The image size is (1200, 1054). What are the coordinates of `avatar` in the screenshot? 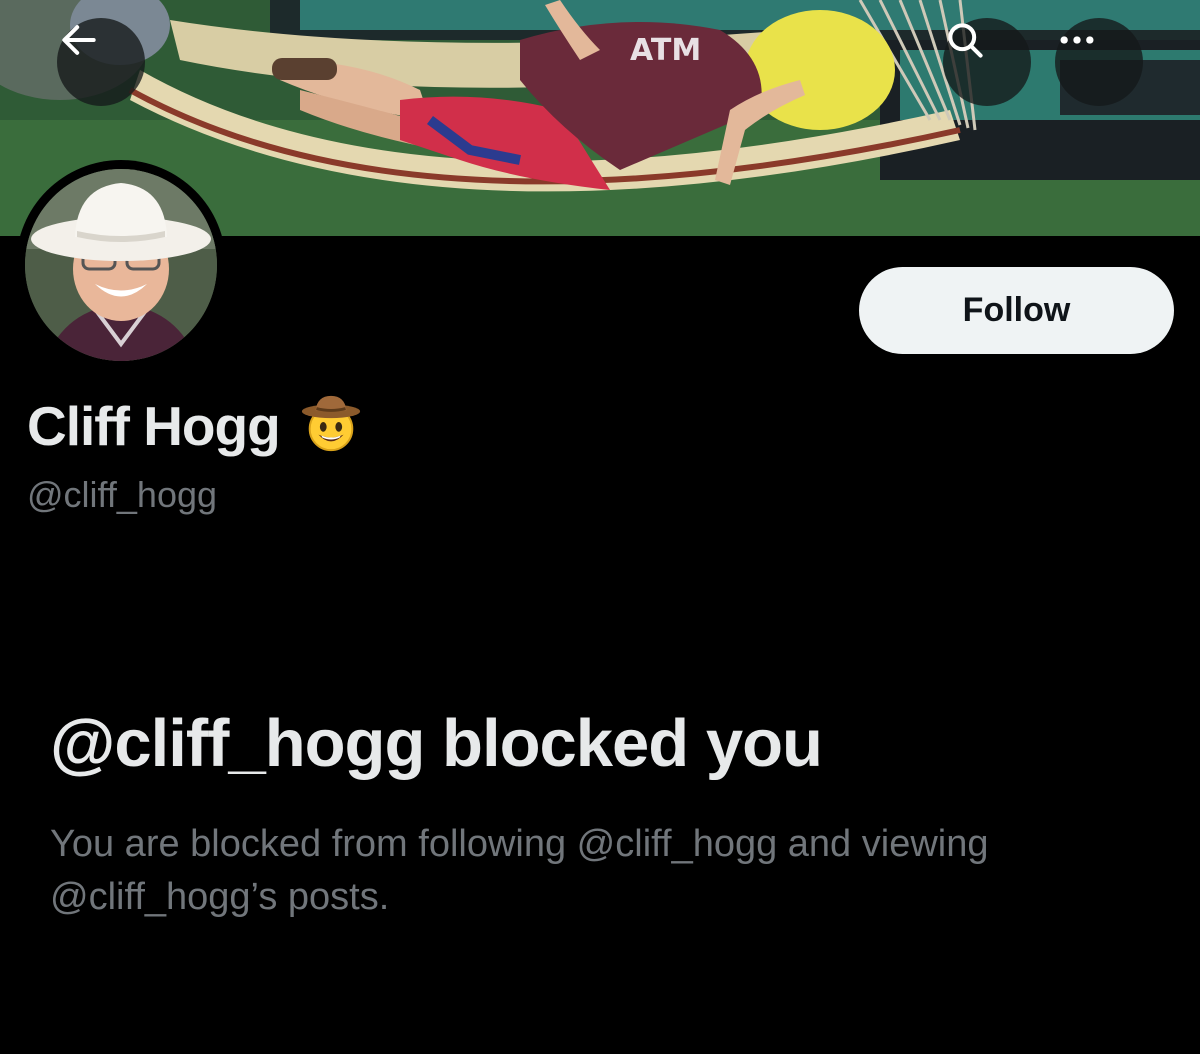 It's located at (121, 265).